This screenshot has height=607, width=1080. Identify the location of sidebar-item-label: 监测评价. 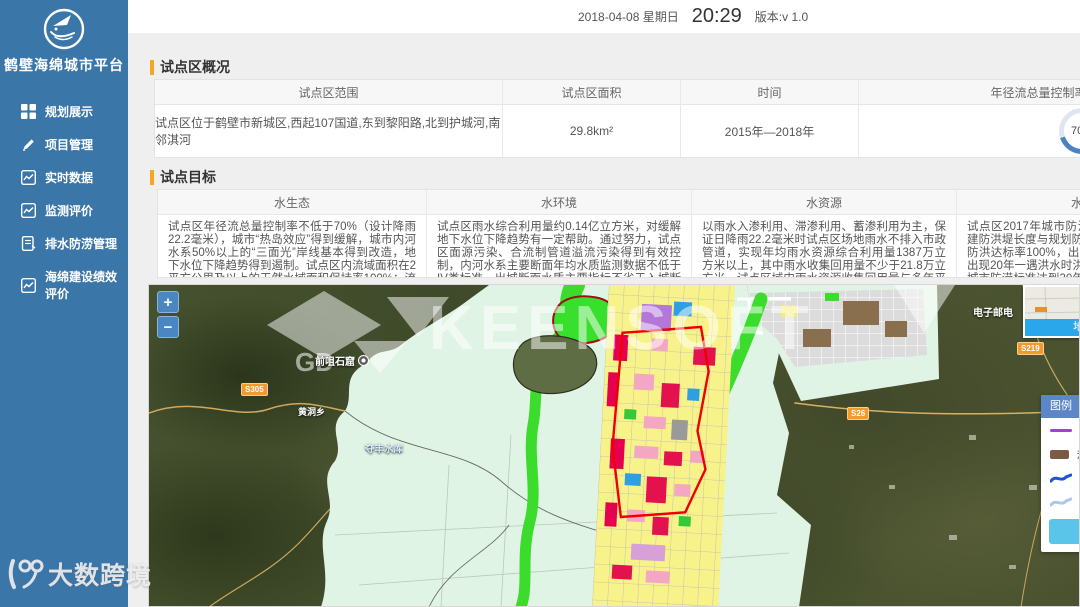
(69, 211).